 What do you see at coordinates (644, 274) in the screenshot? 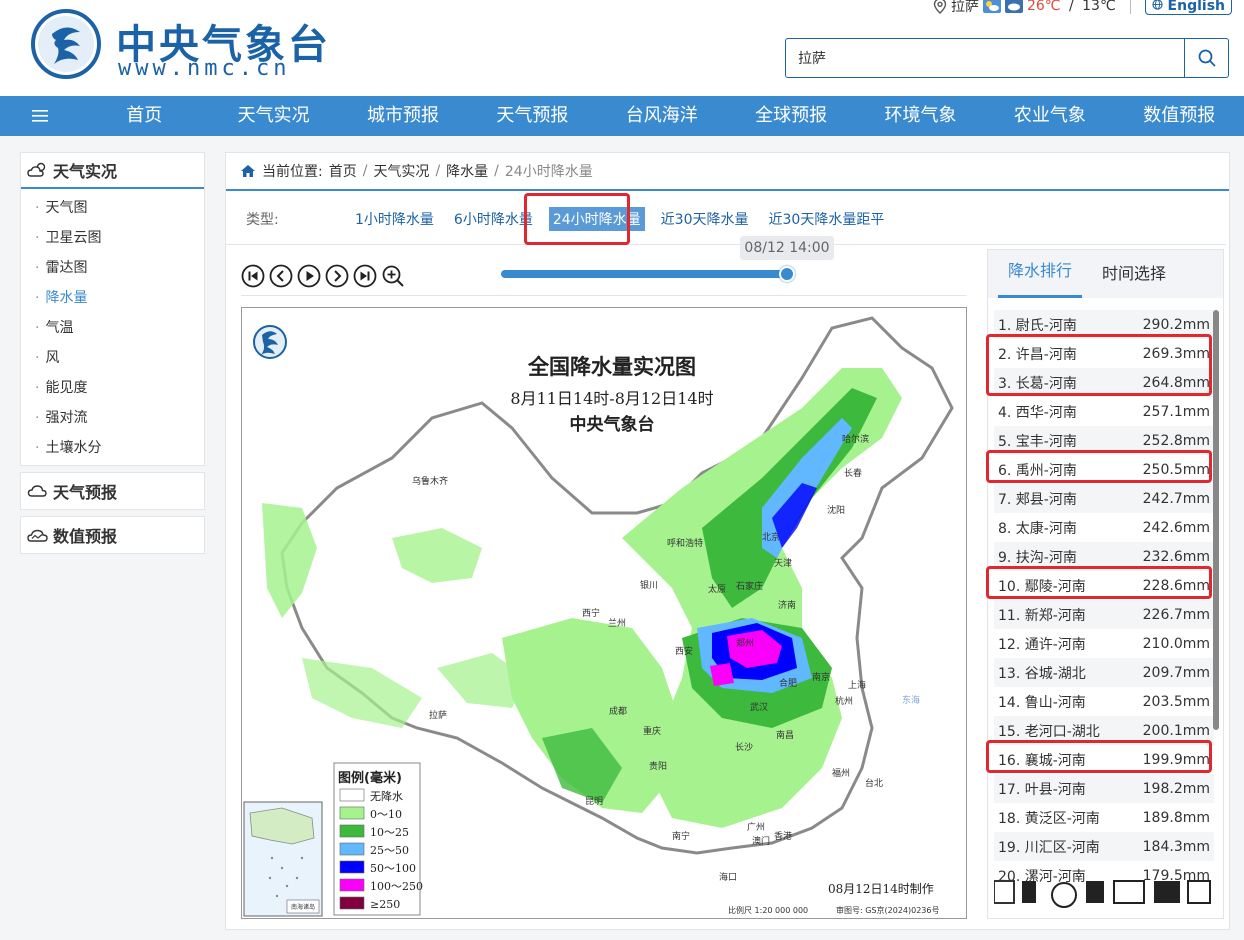
I see `time-slider-track` at bounding box center [644, 274].